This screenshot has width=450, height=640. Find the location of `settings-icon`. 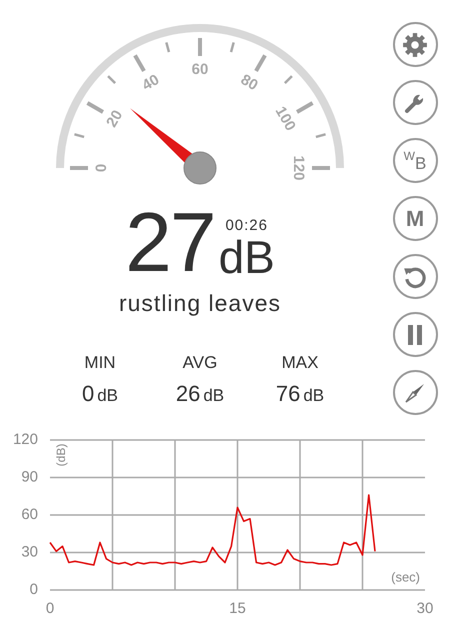

settings-icon is located at coordinates (415, 45).